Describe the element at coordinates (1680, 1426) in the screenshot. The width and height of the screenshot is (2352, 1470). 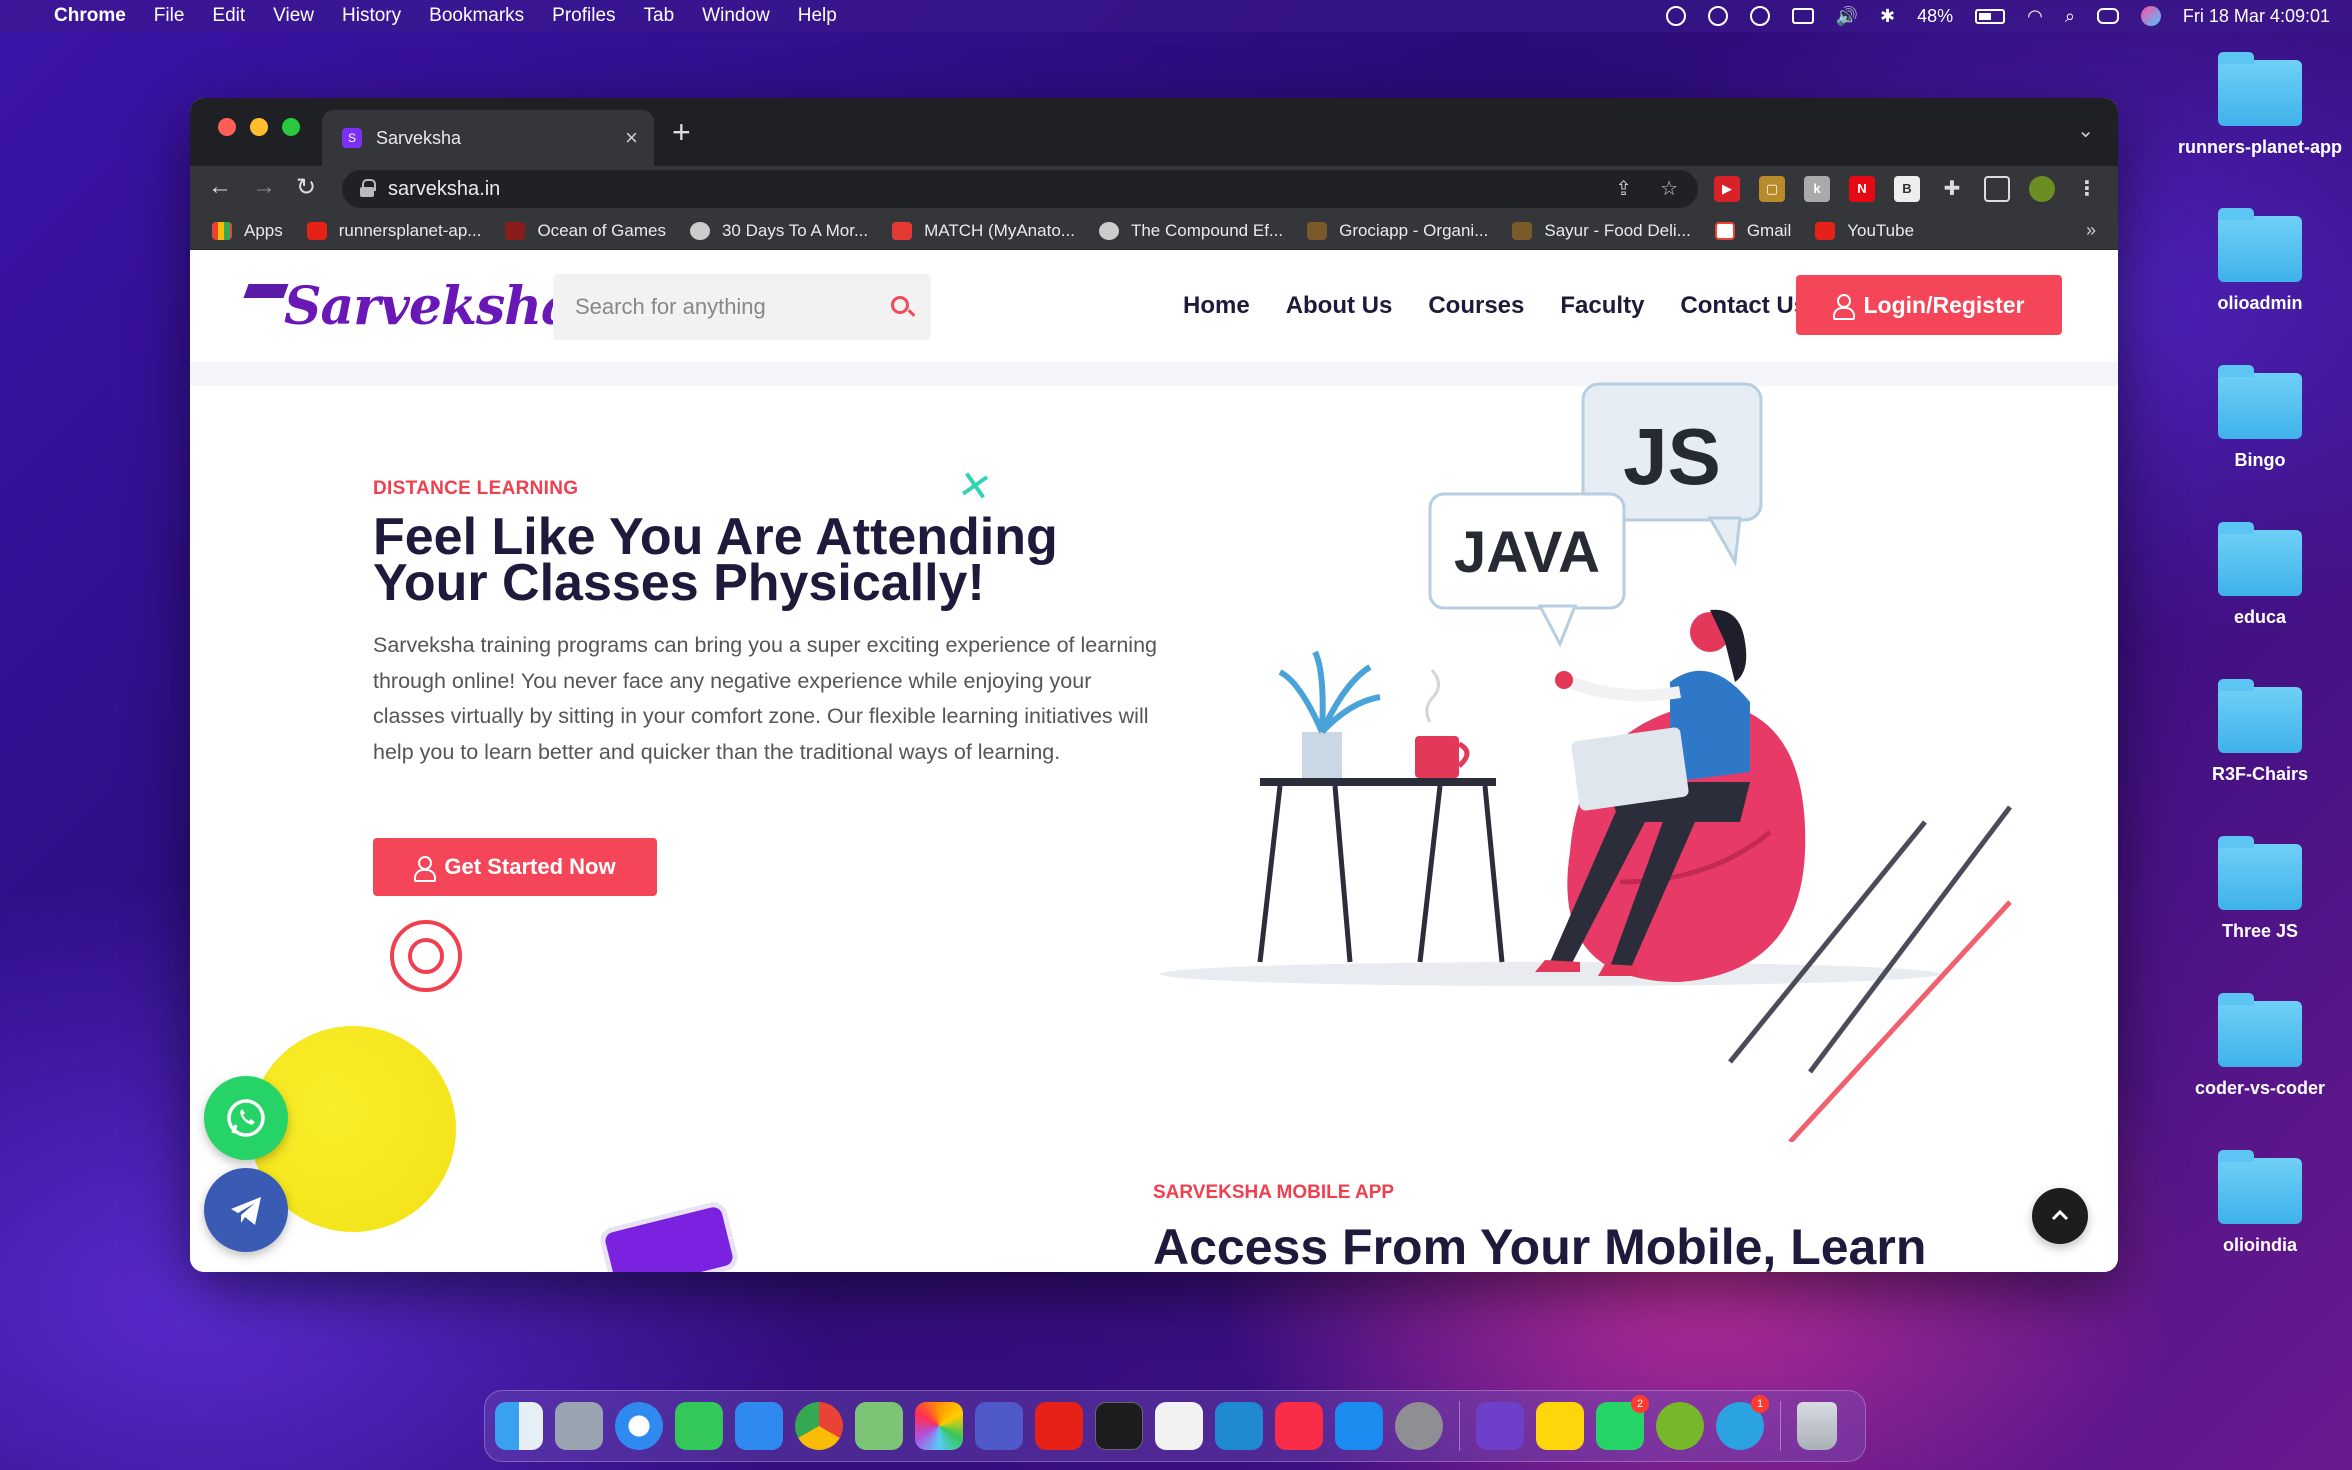
I see `utorrent-icon` at that location.